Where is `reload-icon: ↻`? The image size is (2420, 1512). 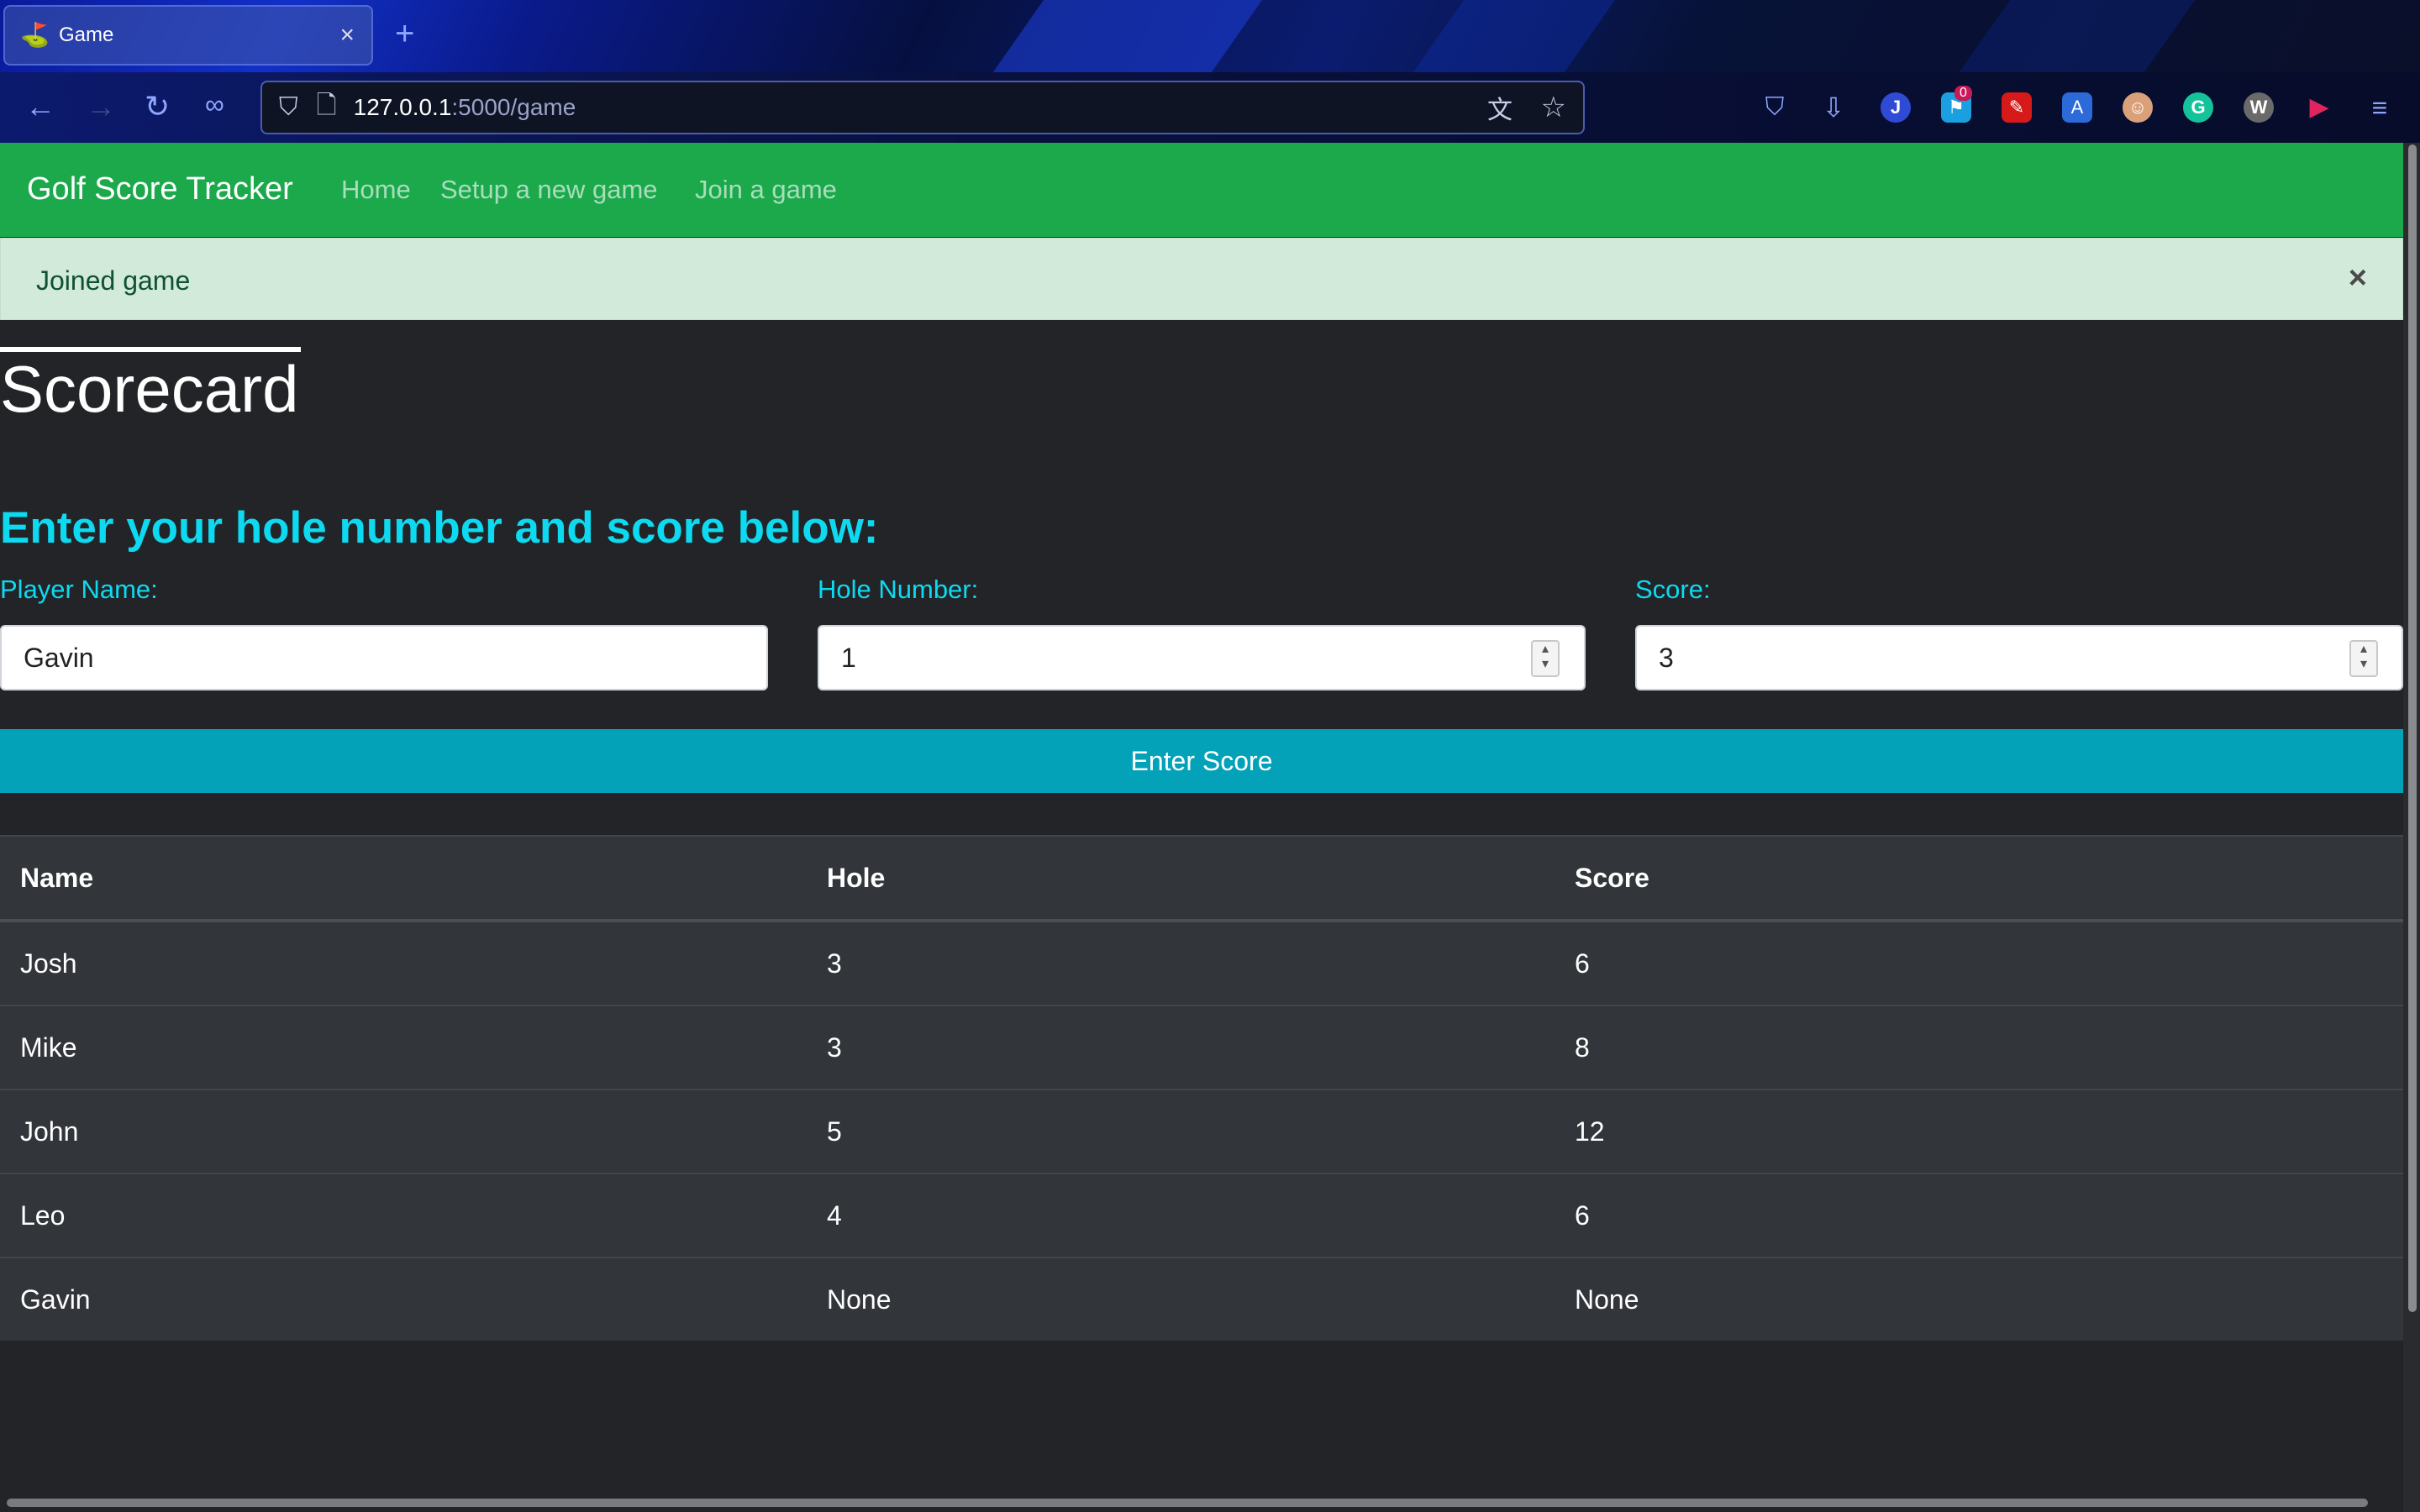 reload-icon: ↻ is located at coordinates (157, 106).